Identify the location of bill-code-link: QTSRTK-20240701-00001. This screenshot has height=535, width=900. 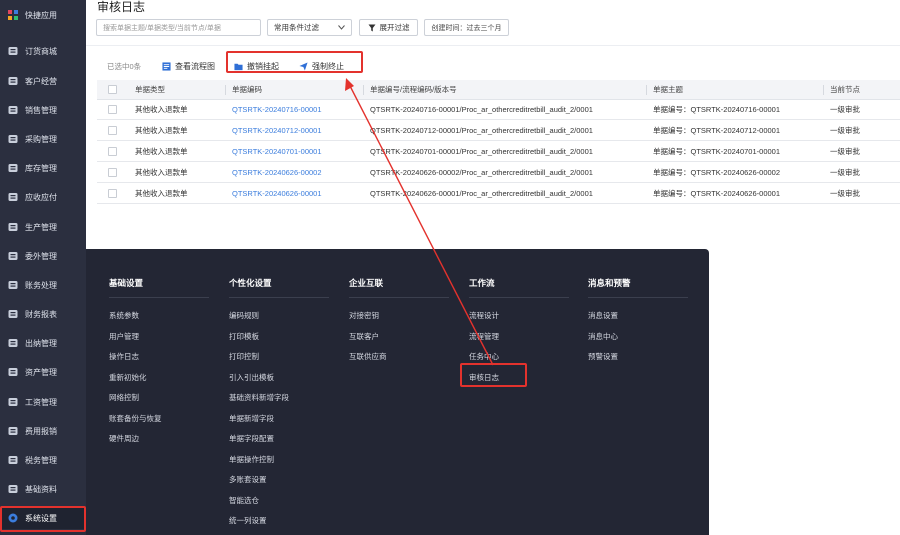
(277, 152).